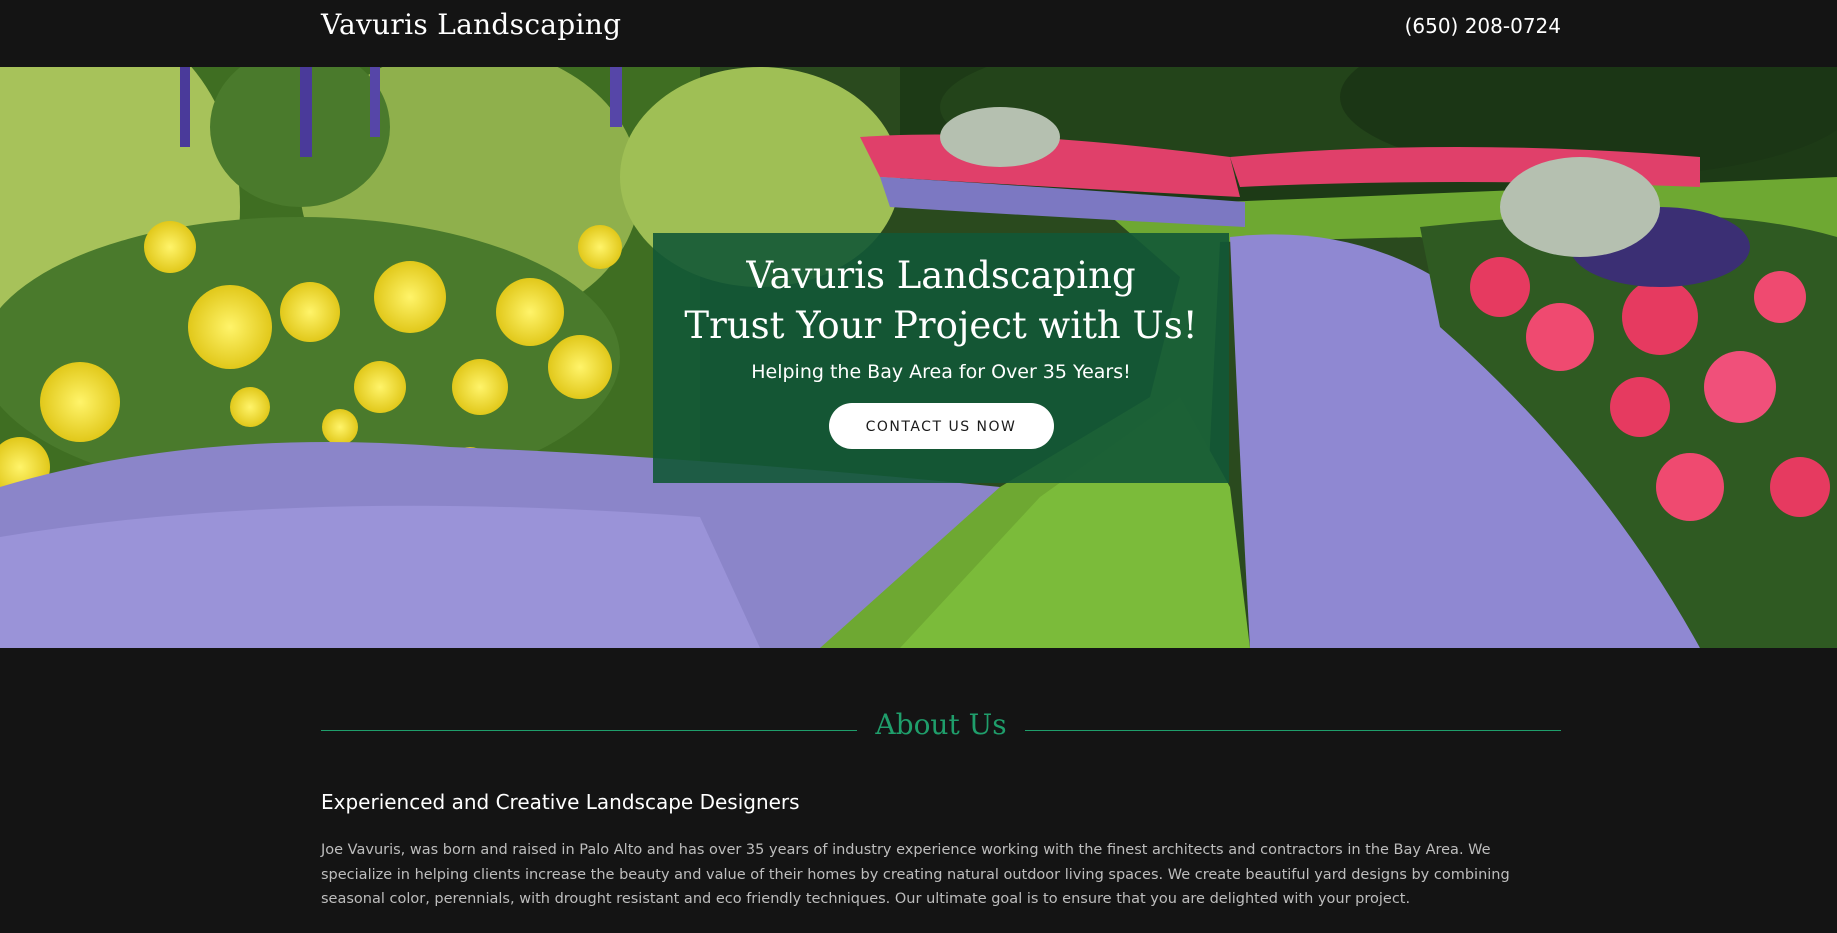 Image resolution: width=1837 pixels, height=933 pixels. What do you see at coordinates (941, 325) in the screenshot?
I see `hero-title-line2: Trust Your Project with Us!` at bounding box center [941, 325].